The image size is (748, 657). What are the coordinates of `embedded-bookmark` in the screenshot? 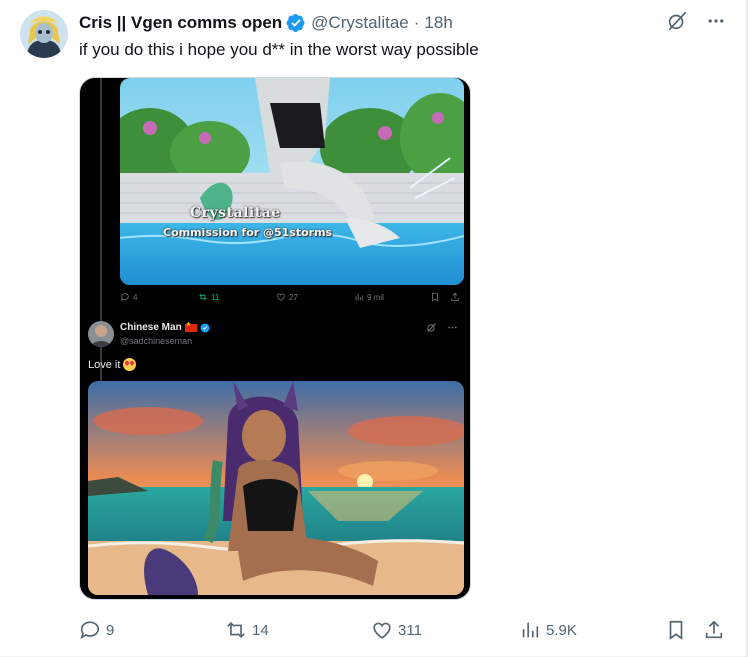 It's located at (435, 297).